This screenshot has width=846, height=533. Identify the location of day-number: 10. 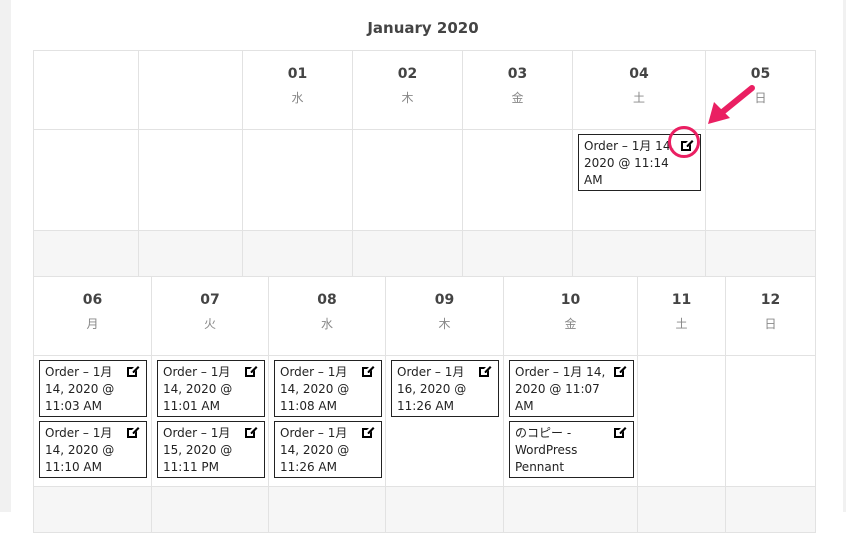
(570, 300).